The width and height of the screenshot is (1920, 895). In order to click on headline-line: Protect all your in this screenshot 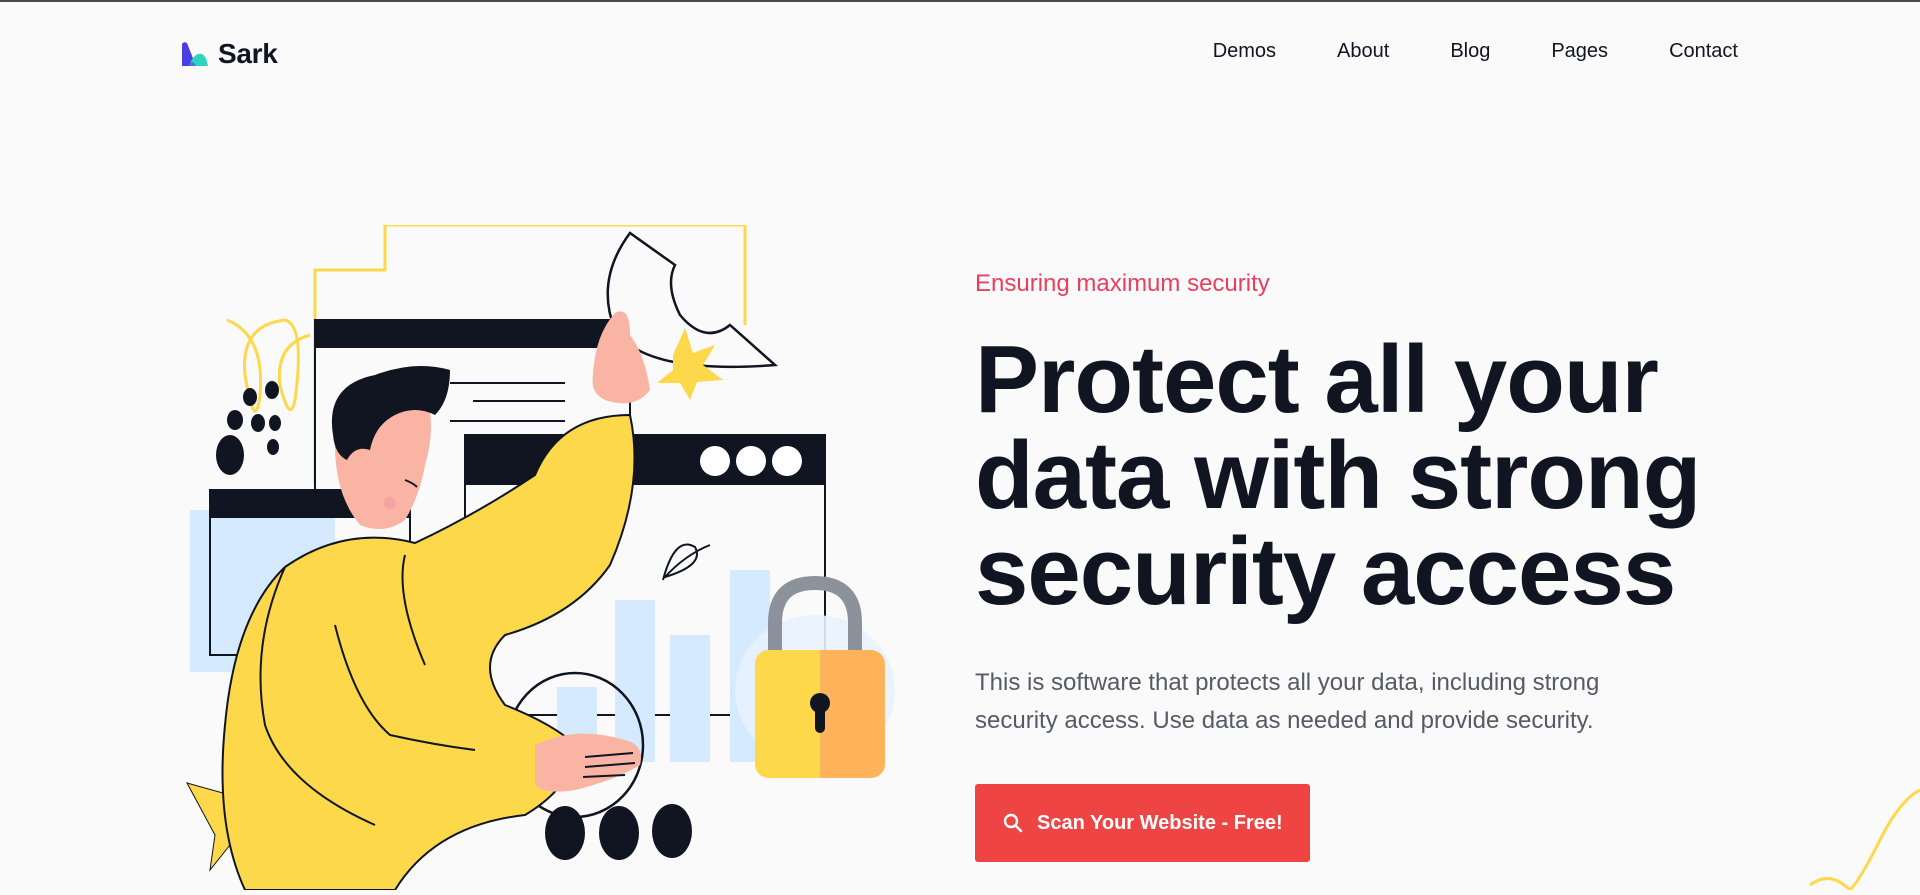, I will do `click(1316, 379)`.